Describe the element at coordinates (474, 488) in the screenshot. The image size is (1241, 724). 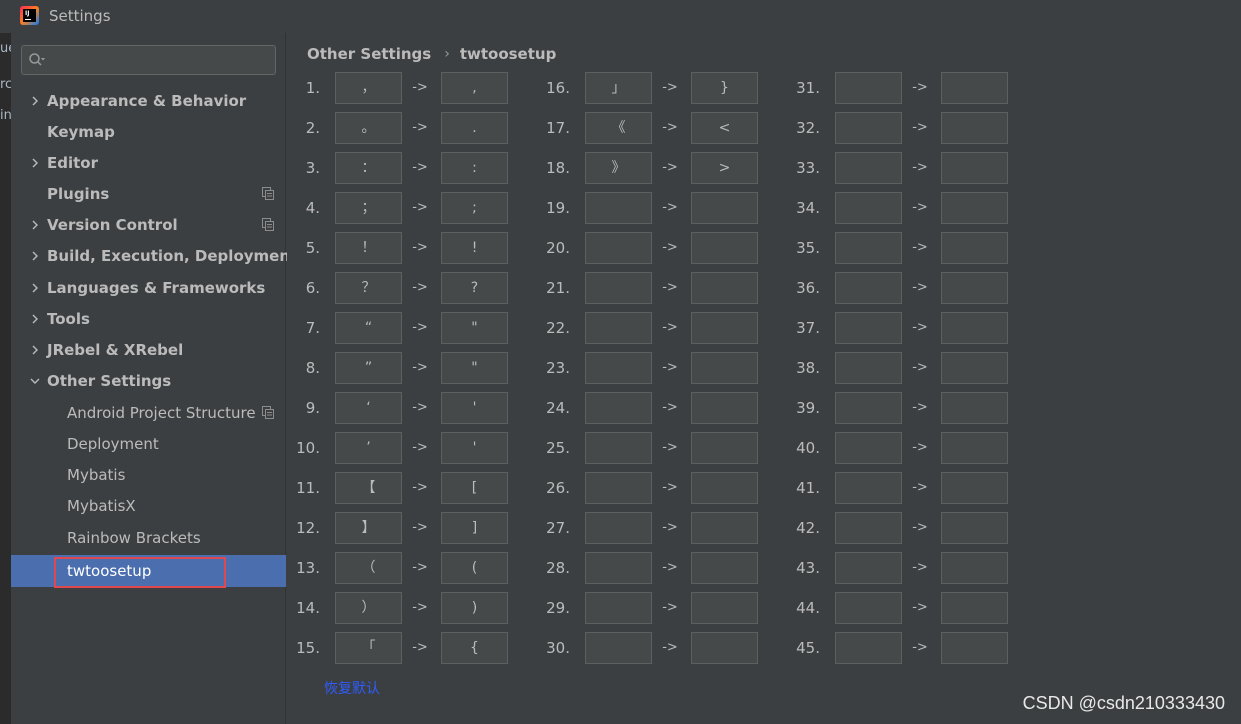
I see `target-char-field: [` at that location.